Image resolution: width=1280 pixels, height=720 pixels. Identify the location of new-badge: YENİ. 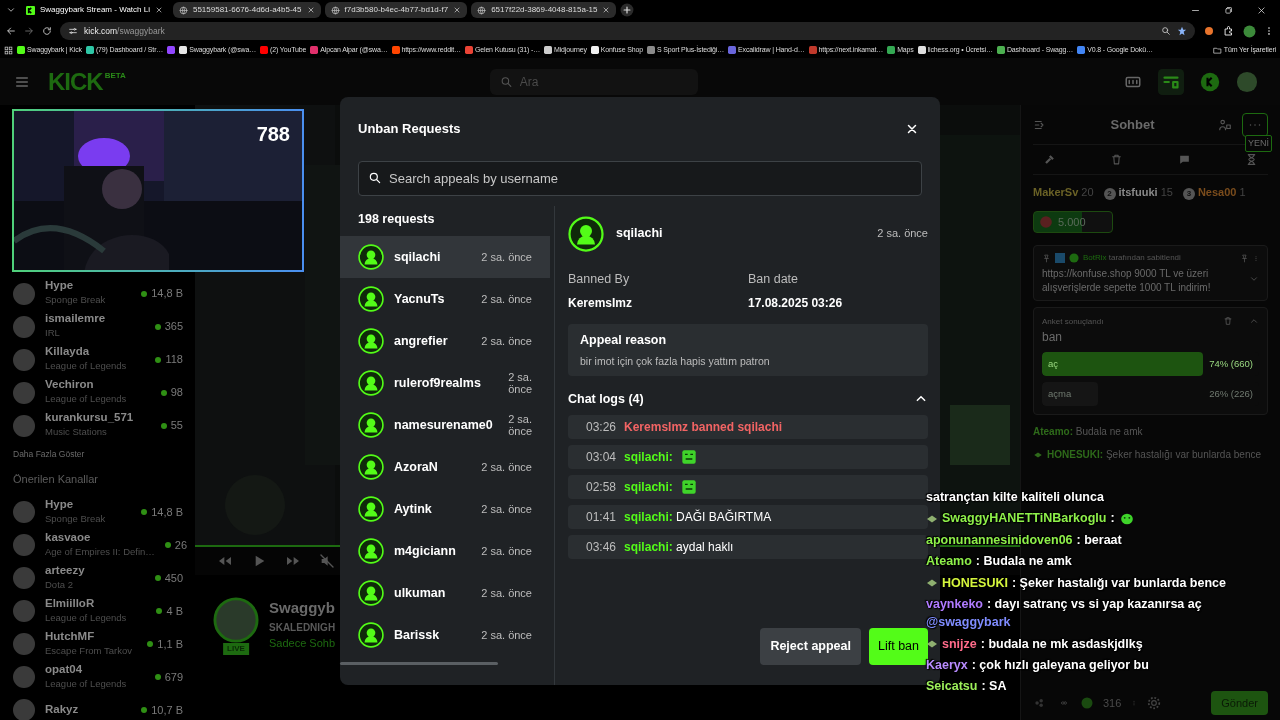
(1258, 143).